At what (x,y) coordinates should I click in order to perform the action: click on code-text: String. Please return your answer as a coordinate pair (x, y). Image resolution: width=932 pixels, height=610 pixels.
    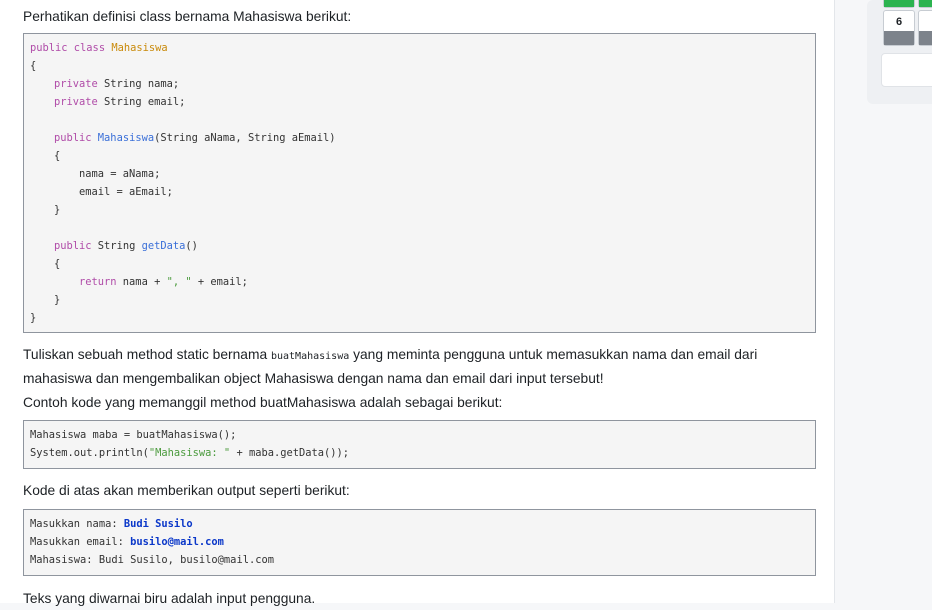
    Looking at the image, I should click on (119, 246).